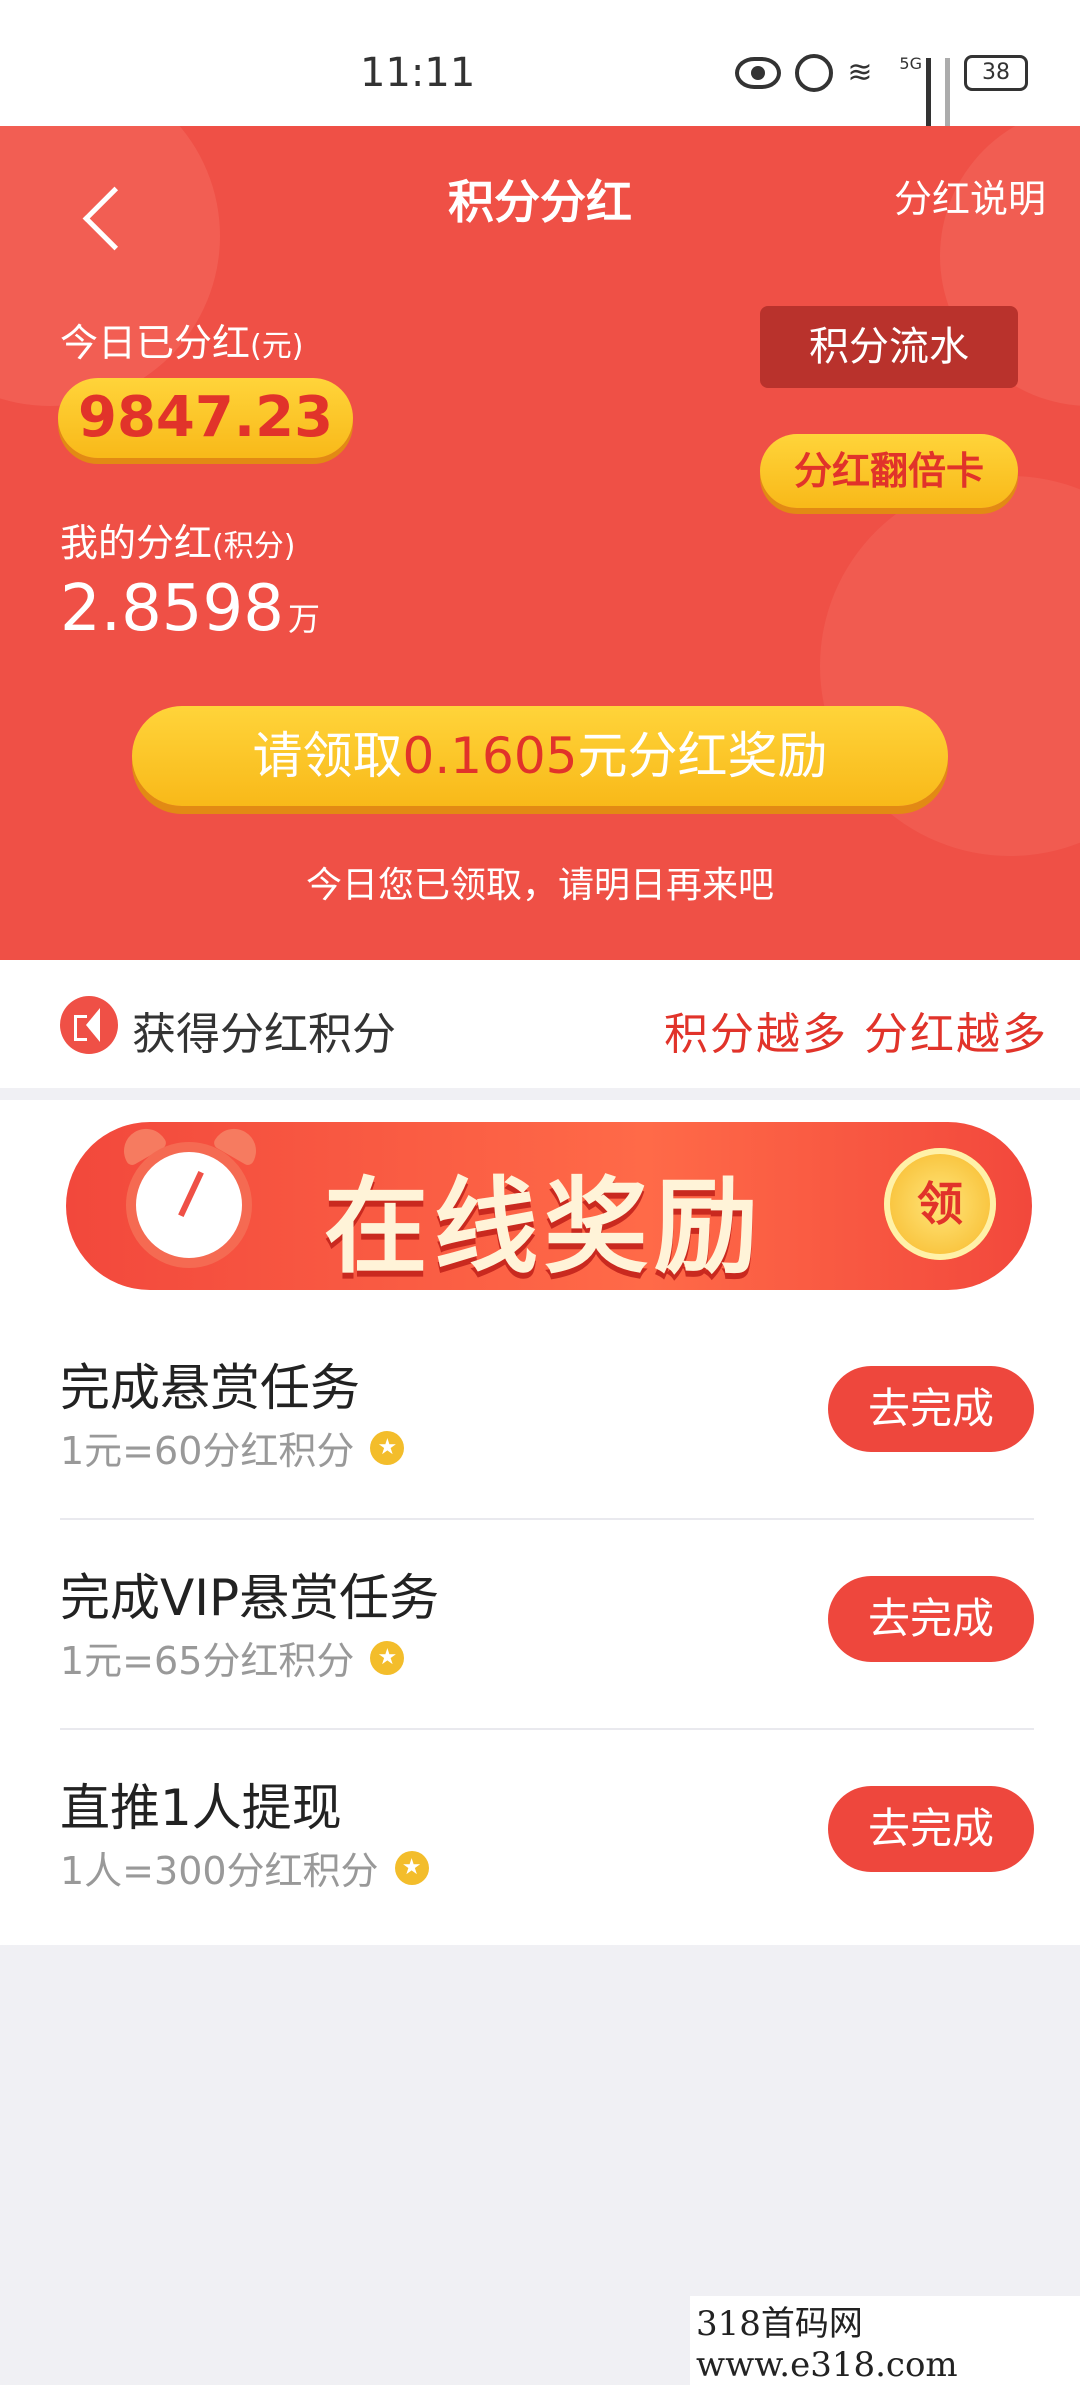 The image size is (1080, 2385). Describe the element at coordinates (540, 64) in the screenshot. I see `status-bar: 11:11 ≋ 5G 38` at that location.